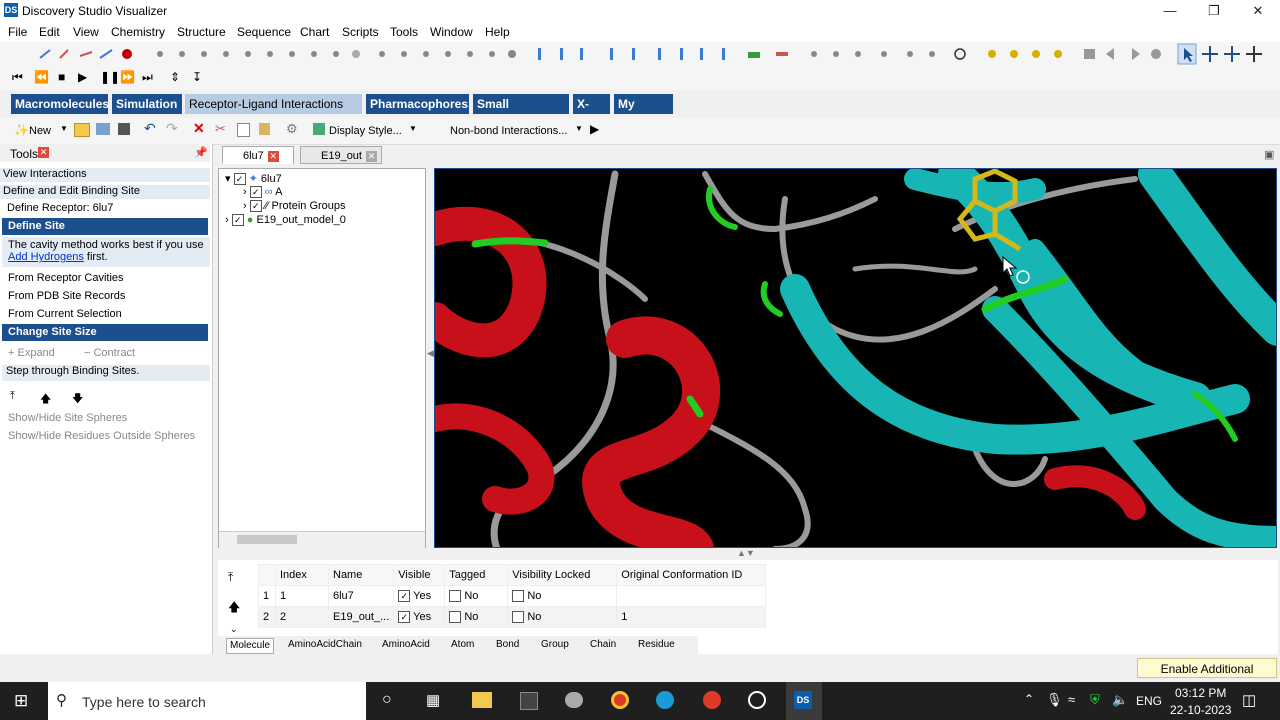  I want to click on chrome-profile-icon, so click(712, 700).